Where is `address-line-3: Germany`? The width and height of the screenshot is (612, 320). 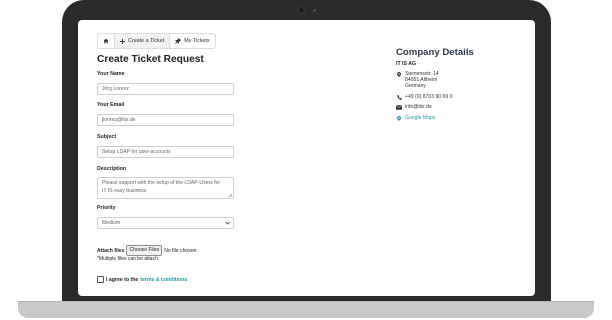
address-line-3: Germany is located at coordinates (415, 86).